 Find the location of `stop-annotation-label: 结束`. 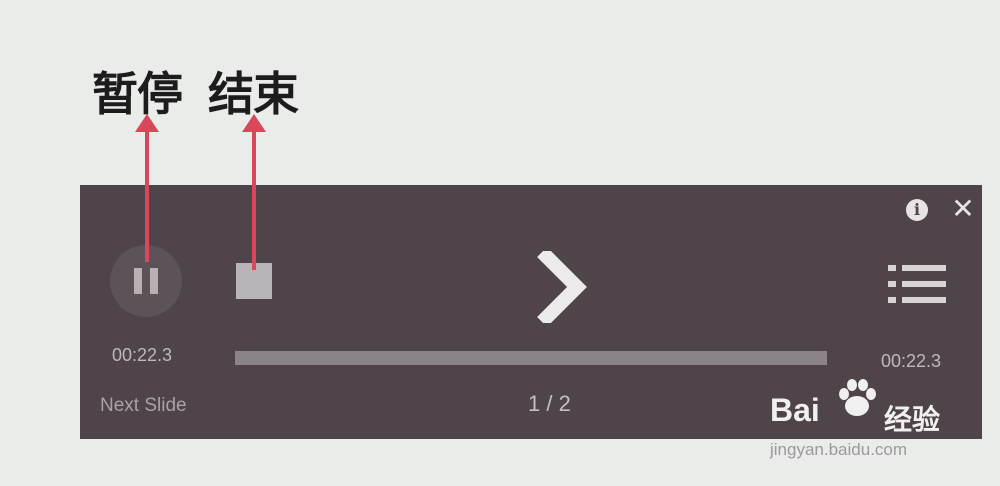

stop-annotation-label: 结束 is located at coordinates (253, 94).